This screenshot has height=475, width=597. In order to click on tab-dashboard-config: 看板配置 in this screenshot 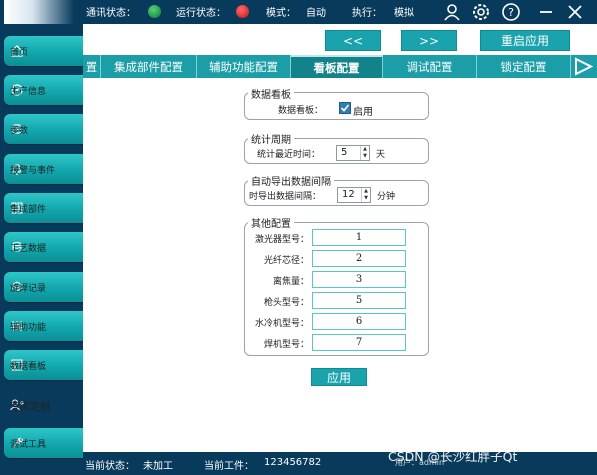, I will do `click(337, 66)`.